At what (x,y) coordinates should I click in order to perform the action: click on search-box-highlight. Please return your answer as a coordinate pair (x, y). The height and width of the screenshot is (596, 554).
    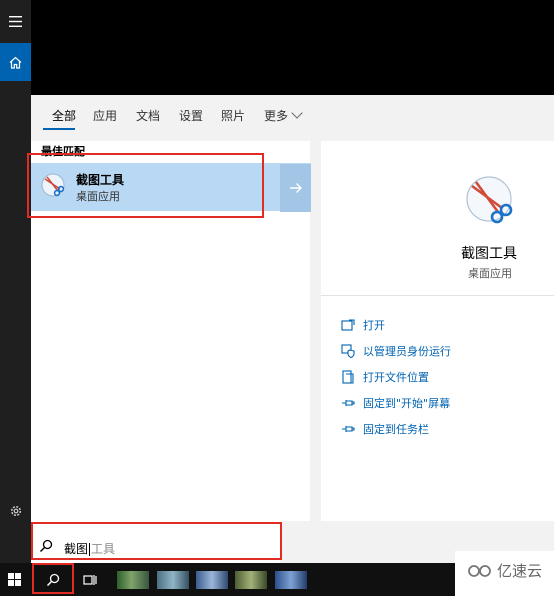
    Looking at the image, I should click on (156, 541).